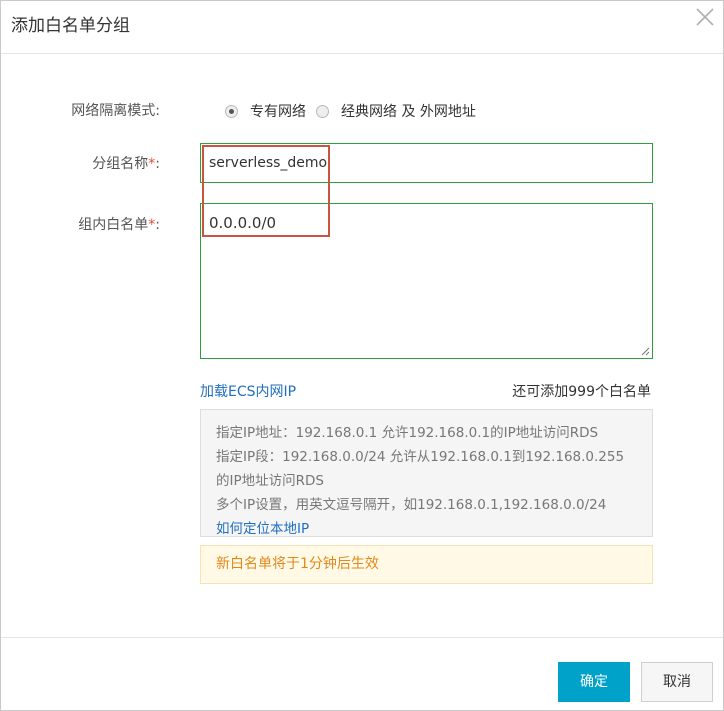  Describe the element at coordinates (594, 682) in the screenshot. I see `confirm-button: 确定` at that location.